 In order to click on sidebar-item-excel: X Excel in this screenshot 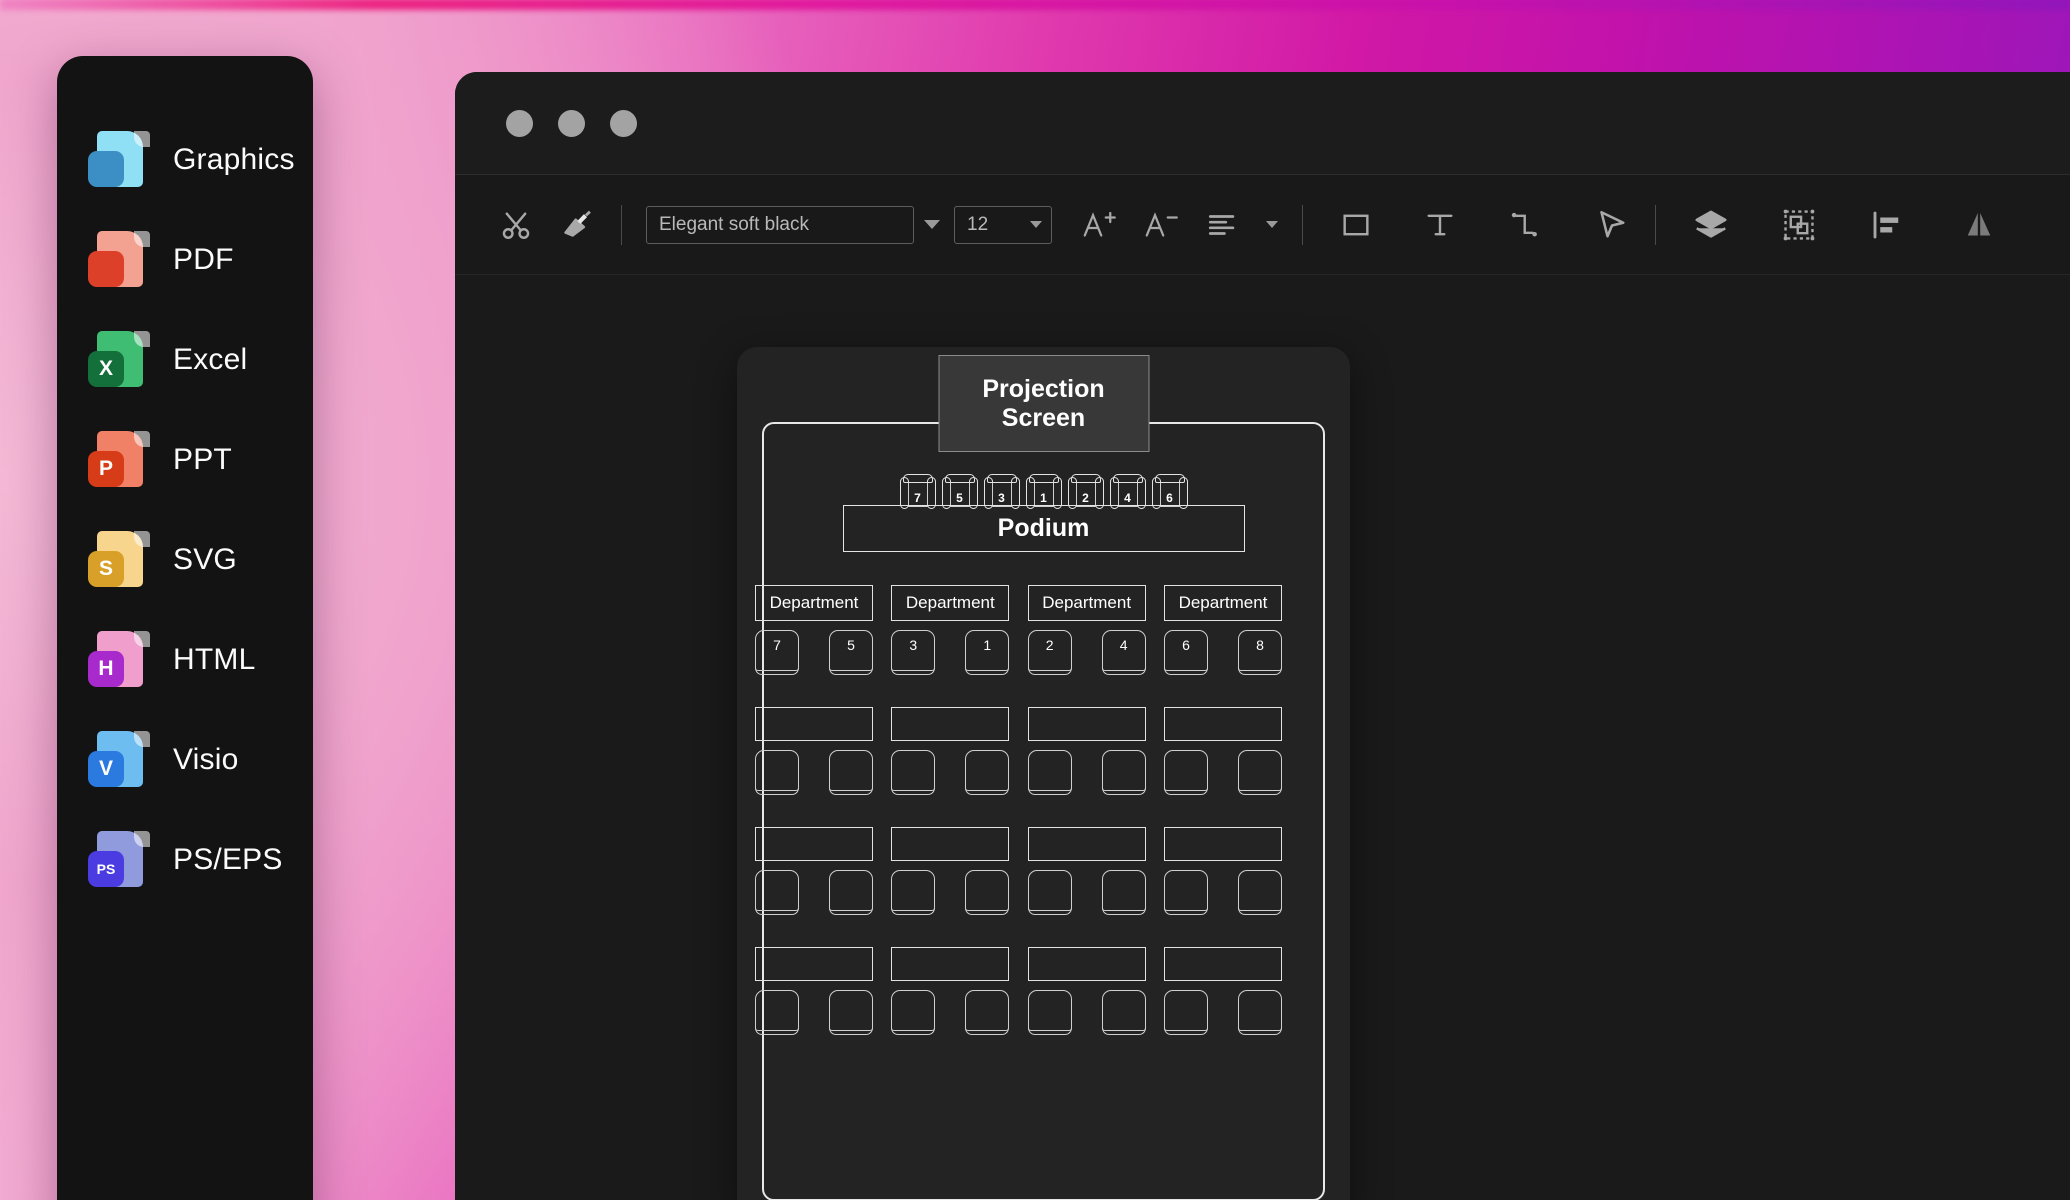, I will do `click(185, 360)`.